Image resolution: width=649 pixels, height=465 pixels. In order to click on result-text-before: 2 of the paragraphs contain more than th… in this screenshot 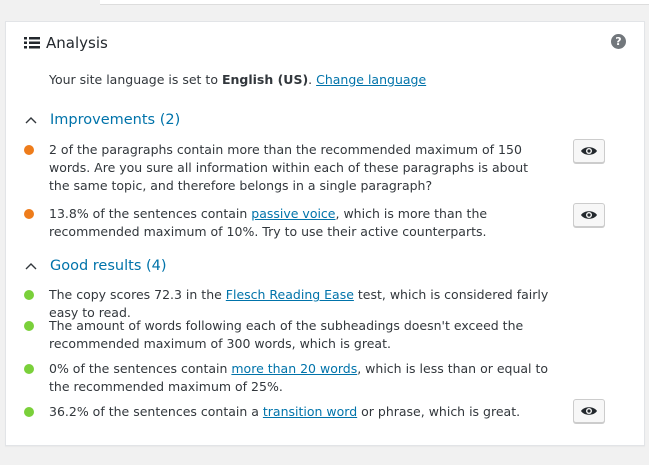, I will do `click(289, 167)`.